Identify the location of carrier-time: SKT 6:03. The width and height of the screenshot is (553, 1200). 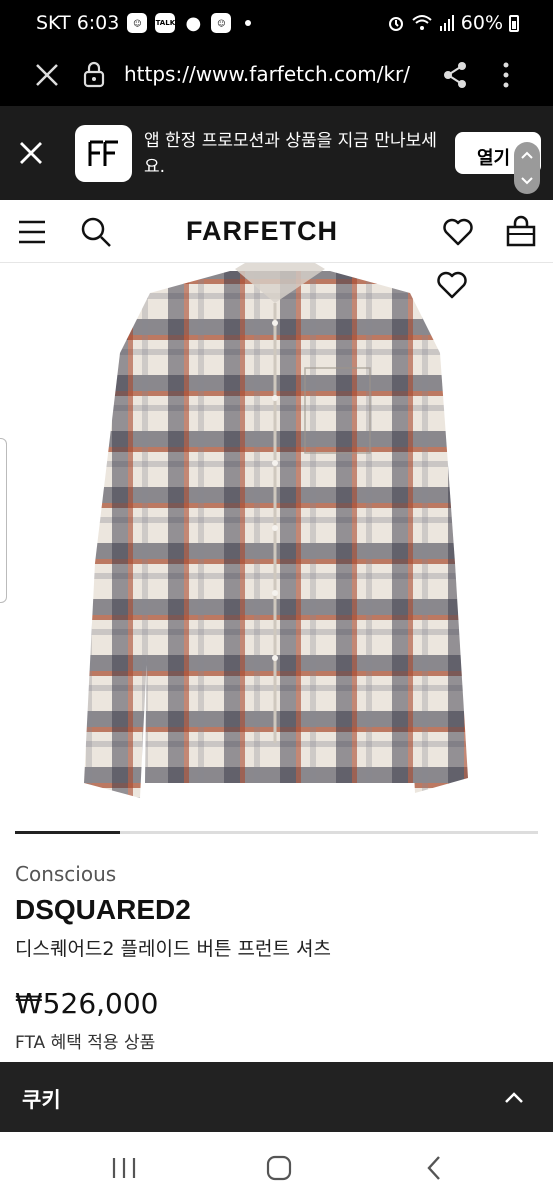
(78, 23).